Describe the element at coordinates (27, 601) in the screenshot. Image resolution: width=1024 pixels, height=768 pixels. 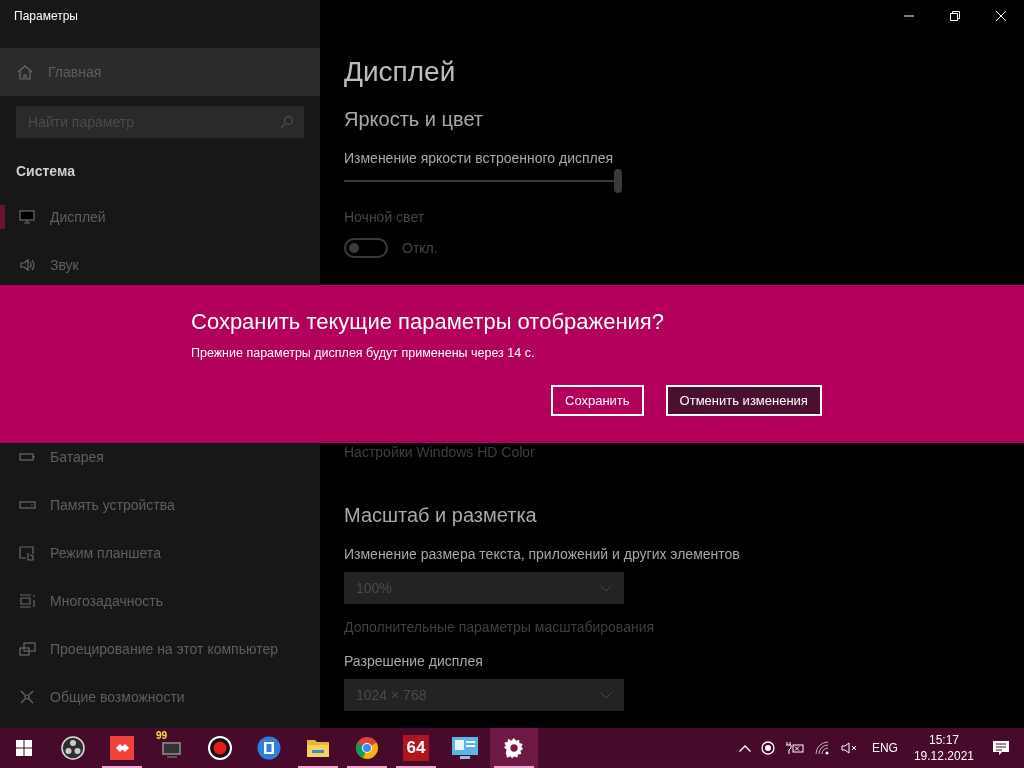
I see `multitask-icon` at that location.